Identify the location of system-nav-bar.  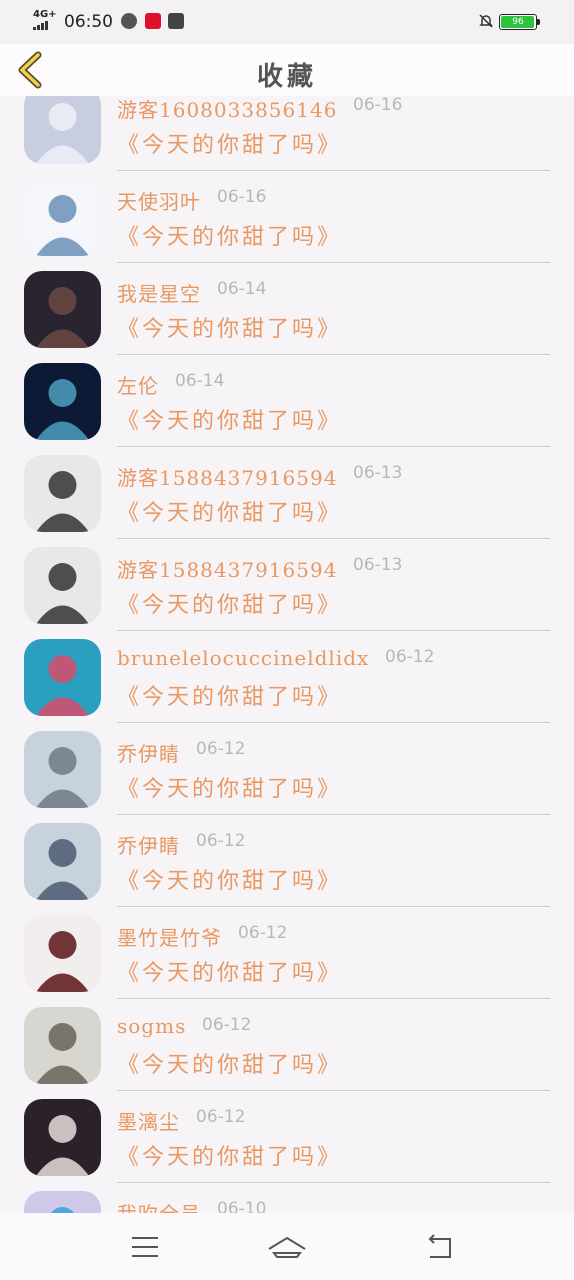
(287, 1246).